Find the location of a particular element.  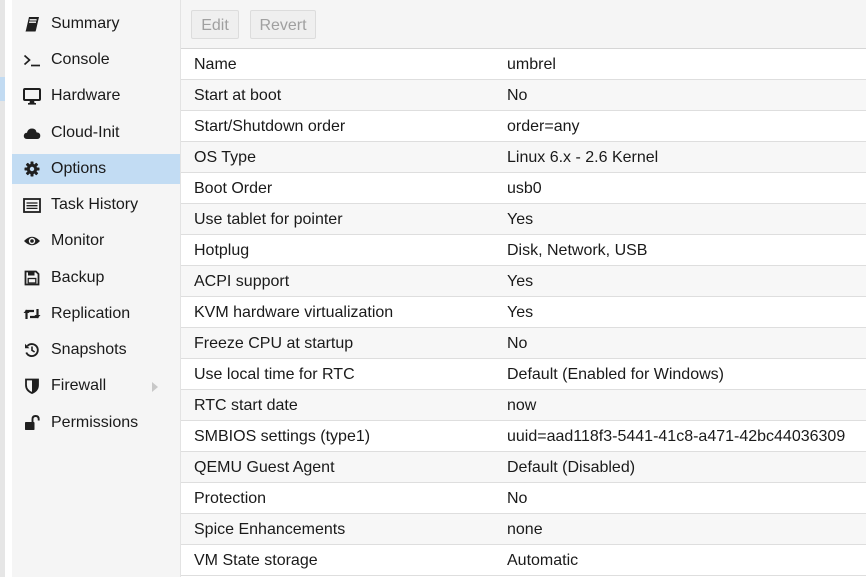

sidebar-item-label: Options is located at coordinates (79, 168).